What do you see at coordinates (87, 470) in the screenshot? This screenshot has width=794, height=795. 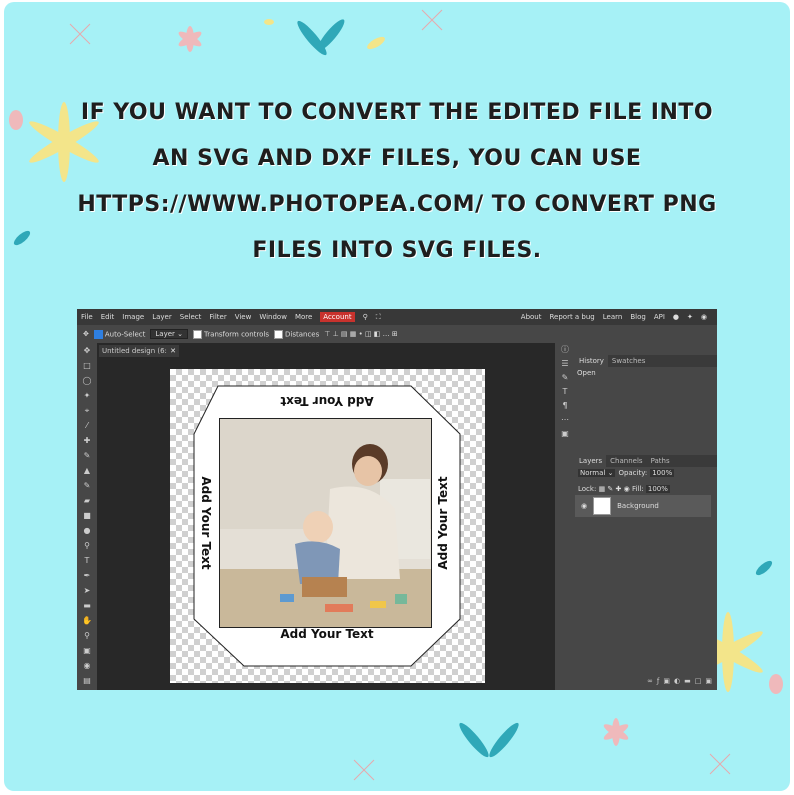 I see `stamp-tool-icon: ▲` at bounding box center [87, 470].